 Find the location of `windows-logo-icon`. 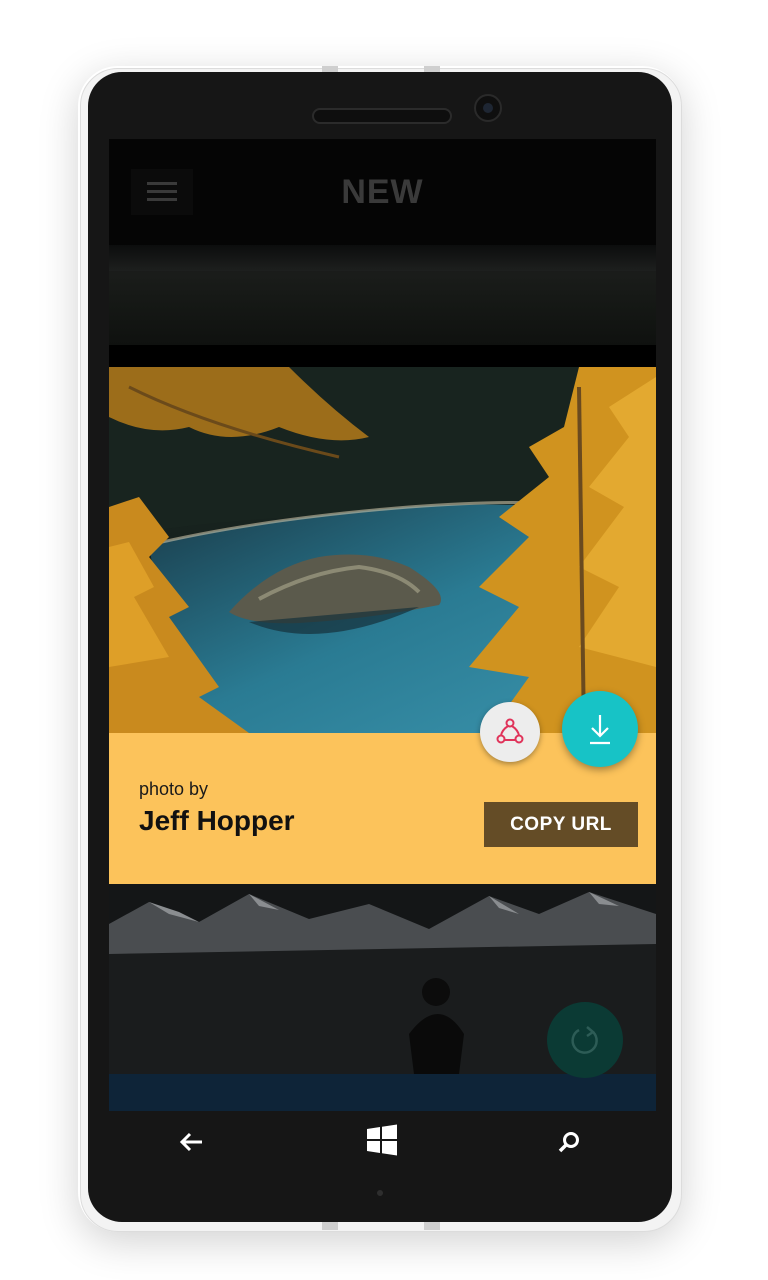

windows-logo-icon is located at coordinates (382, 1140).